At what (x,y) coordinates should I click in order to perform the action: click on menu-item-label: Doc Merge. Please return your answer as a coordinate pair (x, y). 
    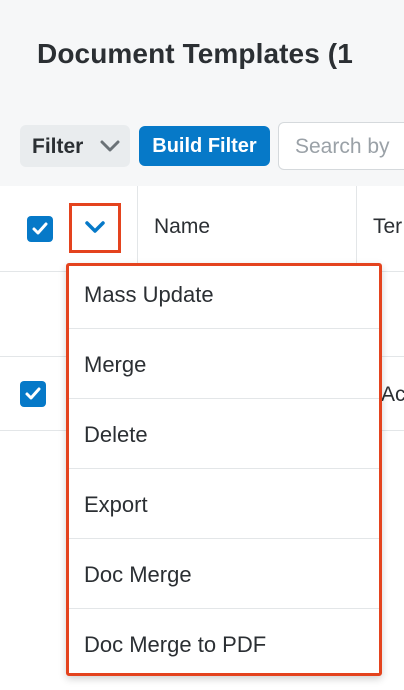
    Looking at the image, I should click on (138, 574).